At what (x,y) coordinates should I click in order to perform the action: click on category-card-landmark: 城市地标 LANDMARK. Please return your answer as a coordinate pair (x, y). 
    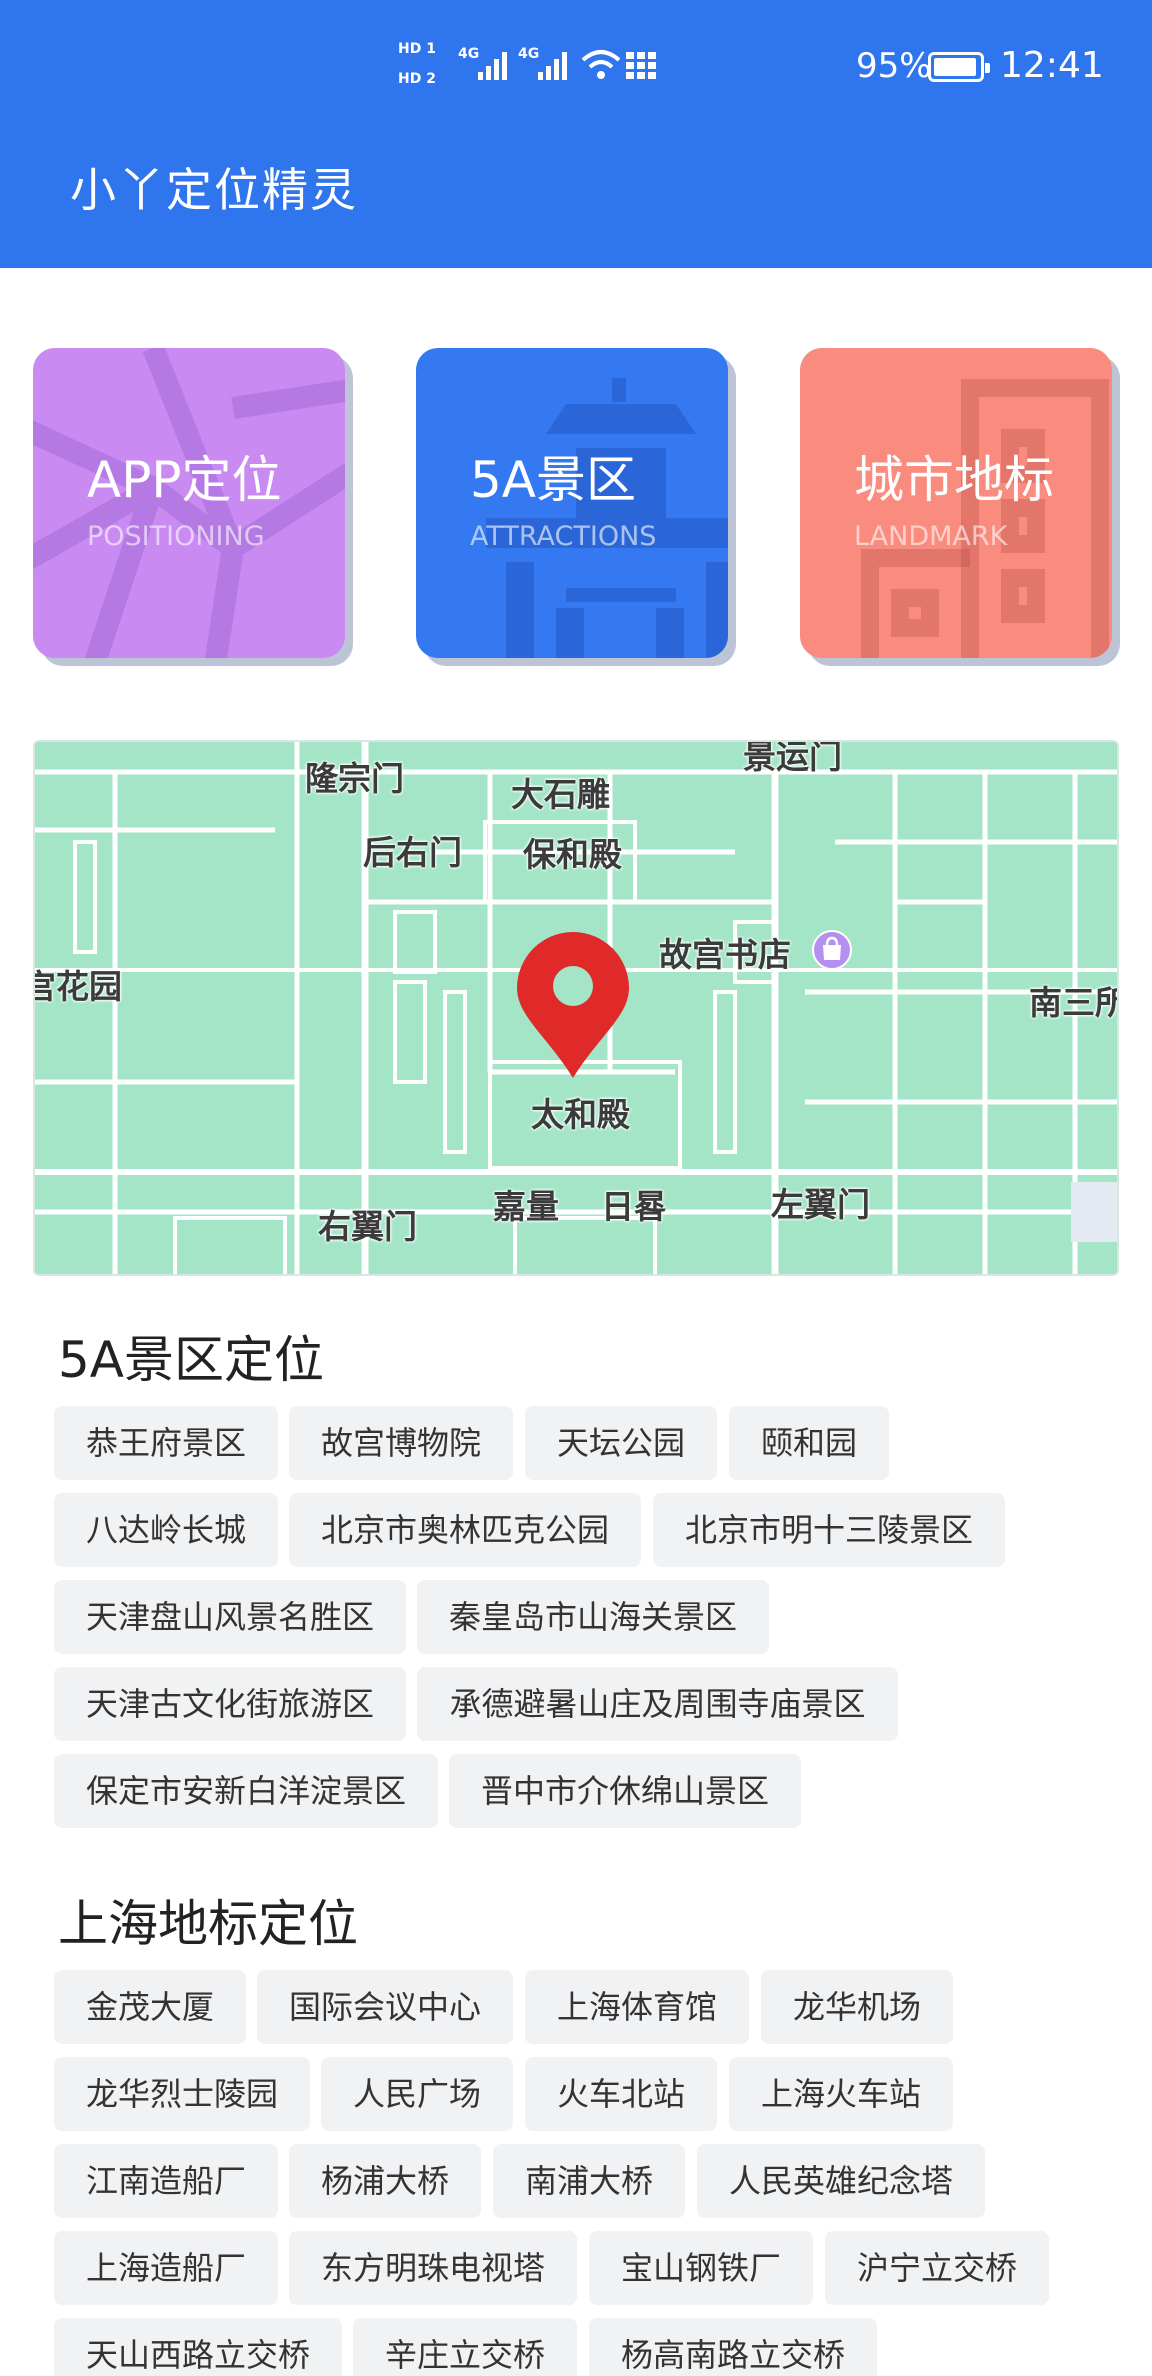
    Looking at the image, I should click on (956, 503).